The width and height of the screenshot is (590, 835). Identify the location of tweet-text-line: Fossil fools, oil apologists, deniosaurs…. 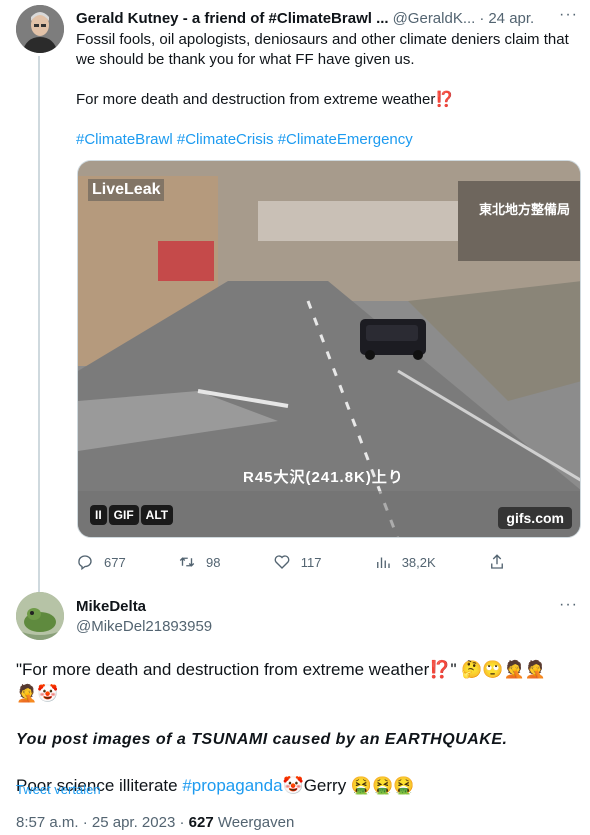
(322, 49).